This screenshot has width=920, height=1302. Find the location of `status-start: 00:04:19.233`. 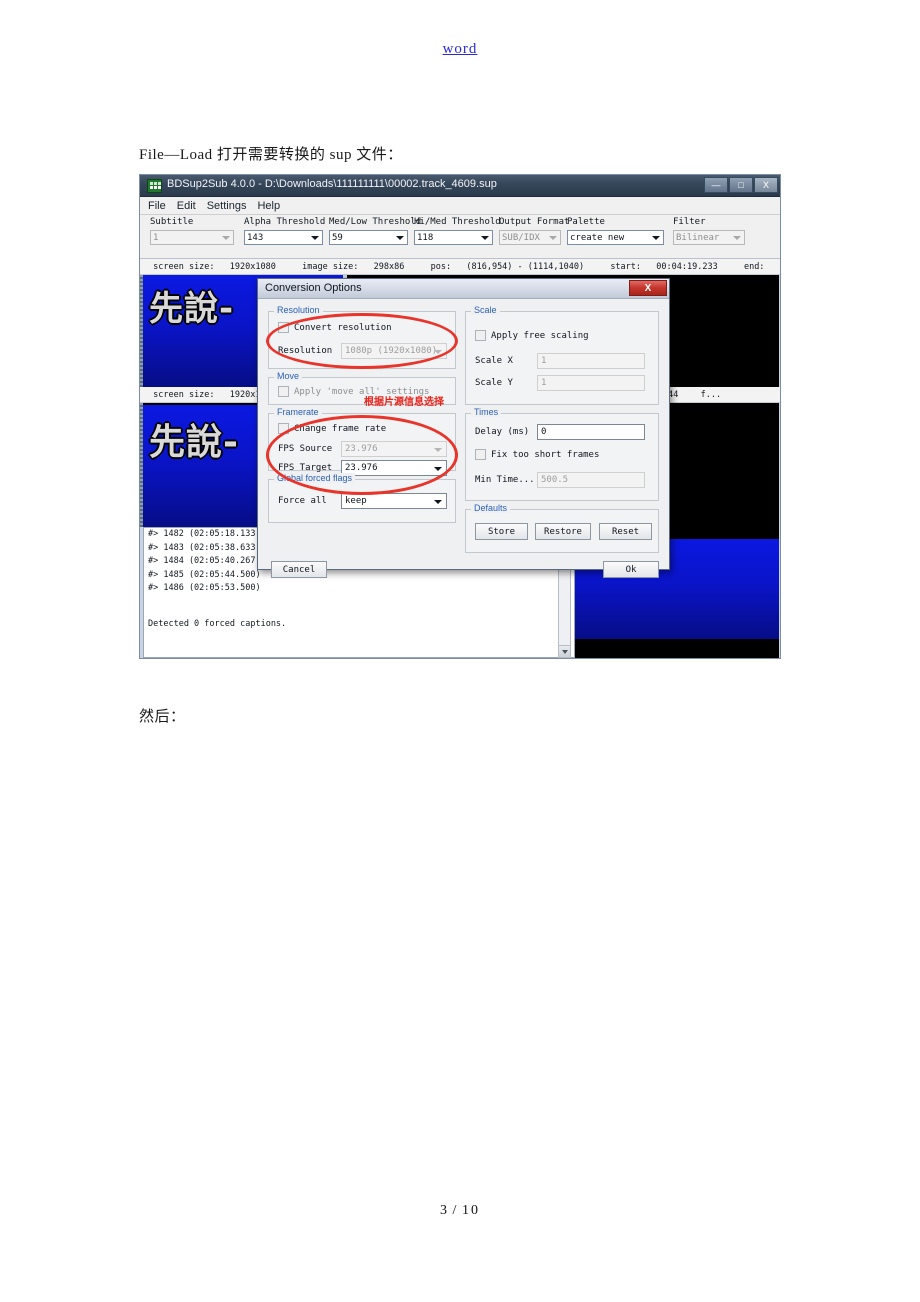

status-start: 00:04:19.233 is located at coordinates (687, 267).